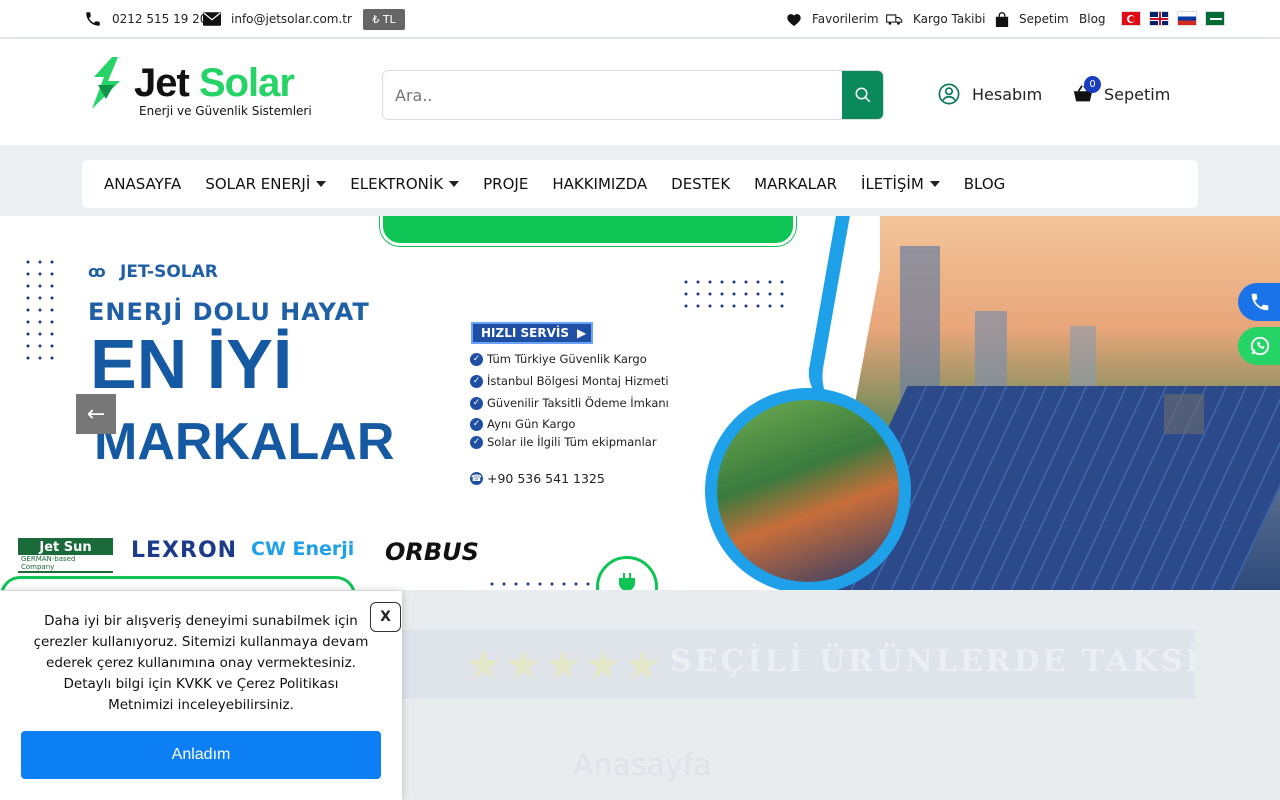  I want to click on nav-item-elektronik: ELEKTRONİK, so click(405, 184).